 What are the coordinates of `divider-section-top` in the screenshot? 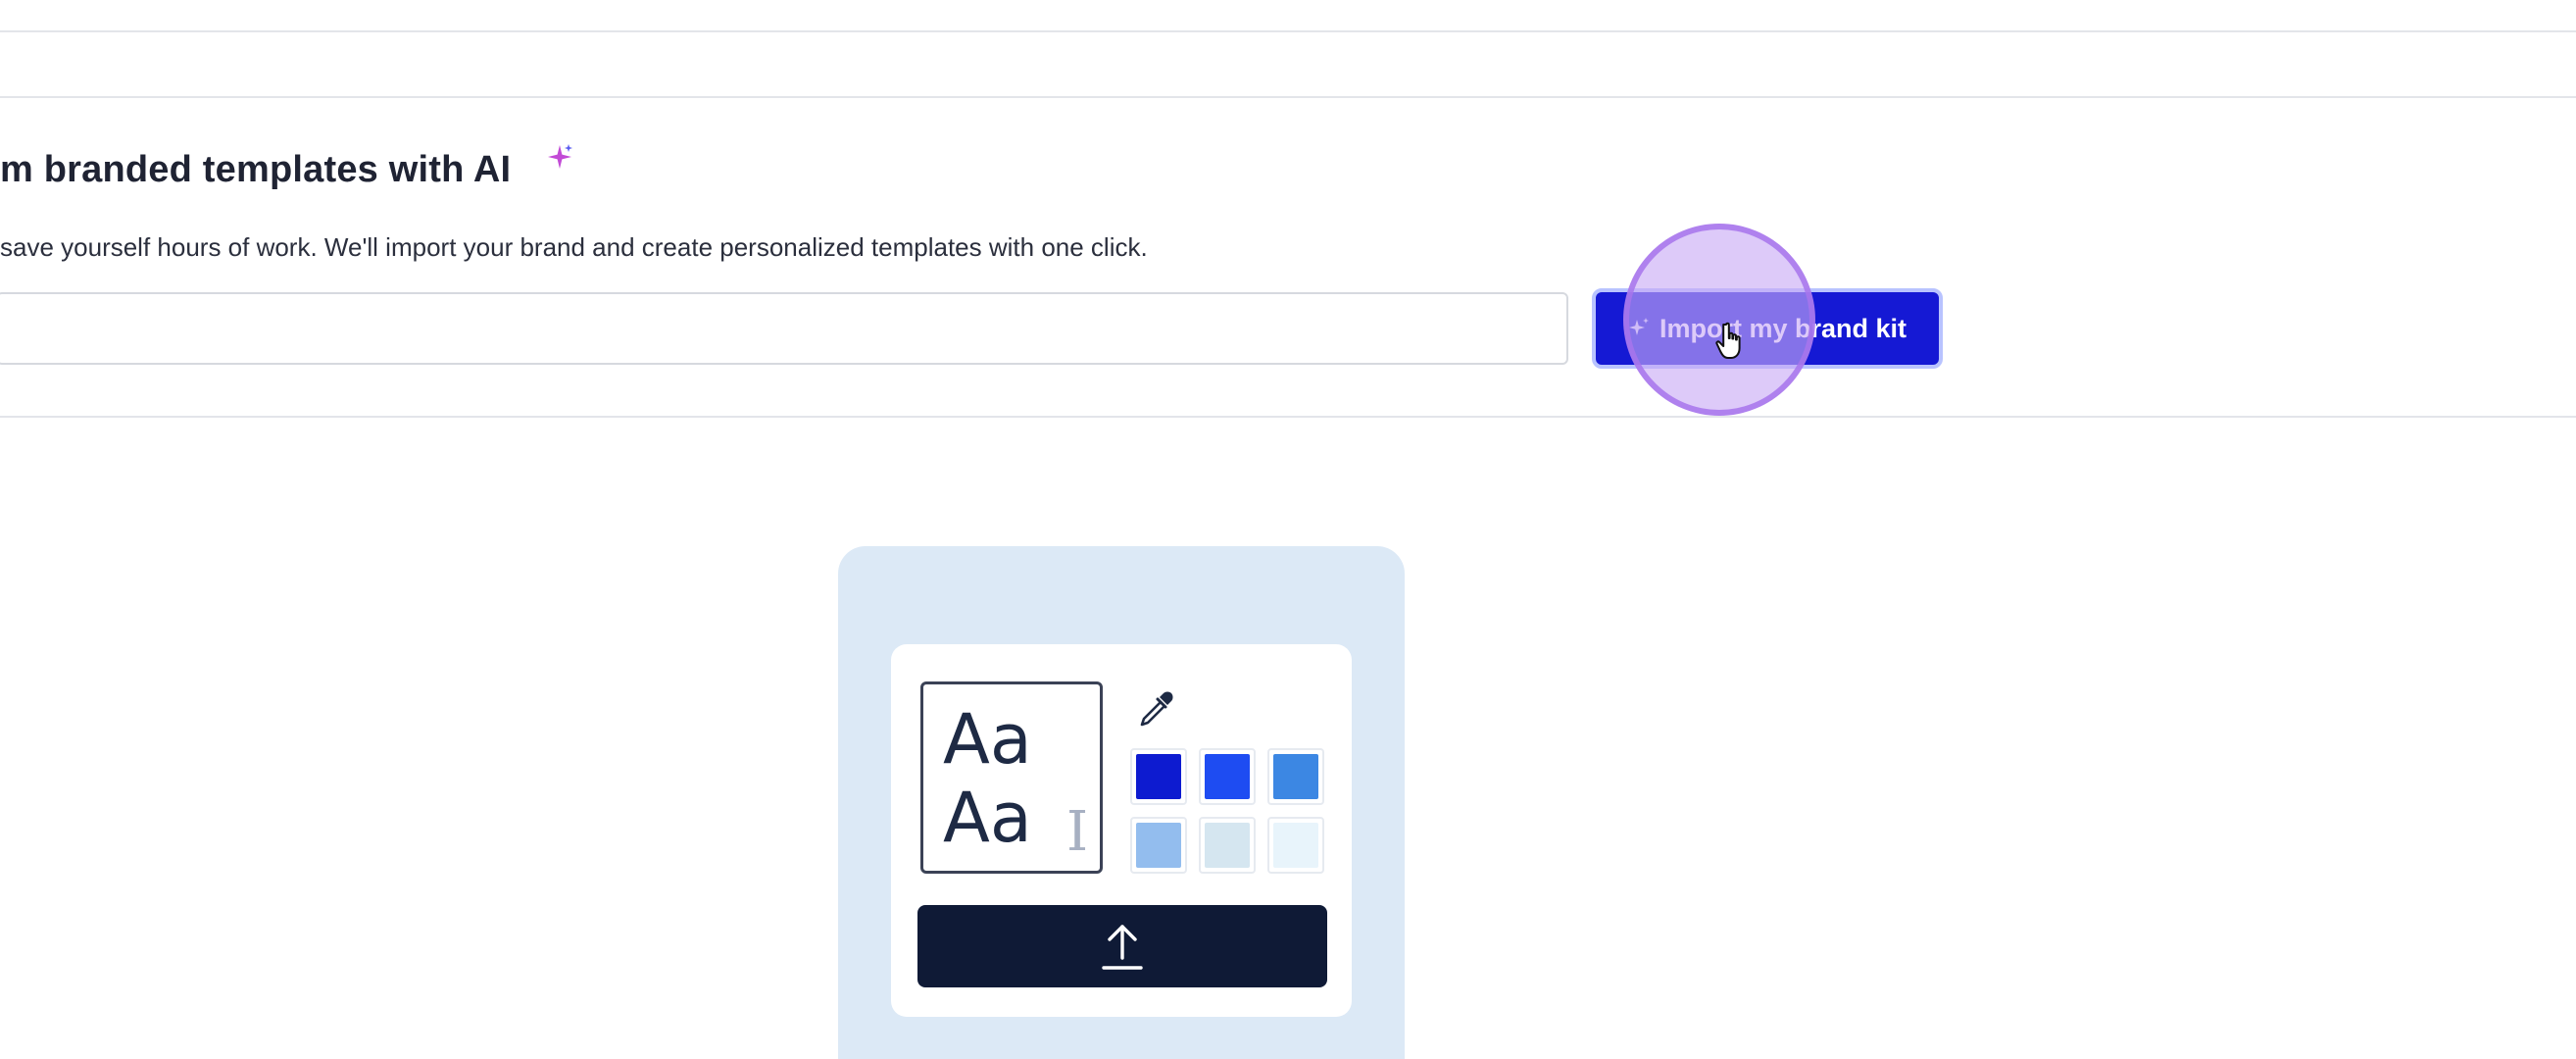 It's located at (1288, 97).